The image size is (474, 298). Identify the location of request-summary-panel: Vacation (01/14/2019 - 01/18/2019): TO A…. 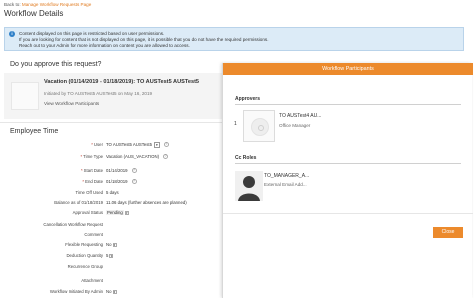
(113, 96).